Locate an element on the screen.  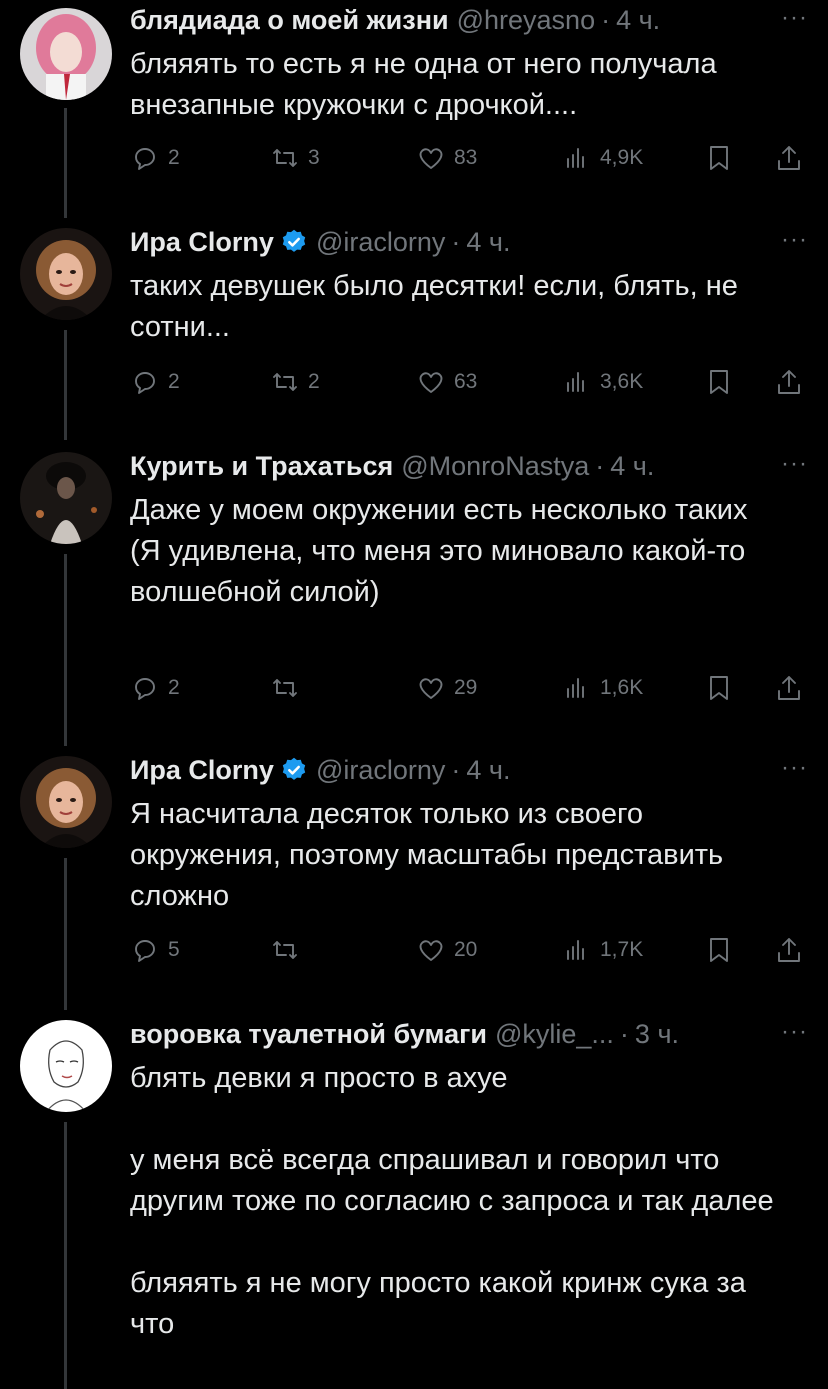
views-button: 4,9K is located at coordinates (602, 158).